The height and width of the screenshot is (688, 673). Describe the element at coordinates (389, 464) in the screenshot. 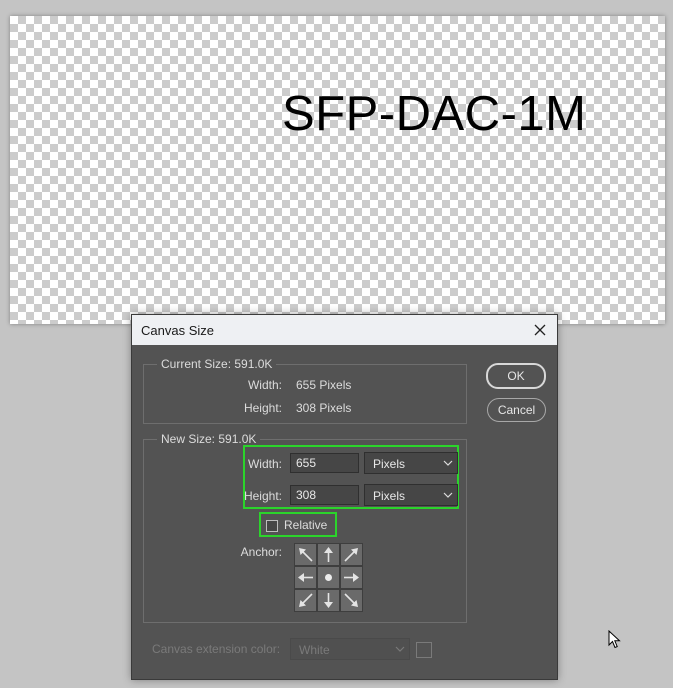

I see `width-unit-label: Pixels` at that location.